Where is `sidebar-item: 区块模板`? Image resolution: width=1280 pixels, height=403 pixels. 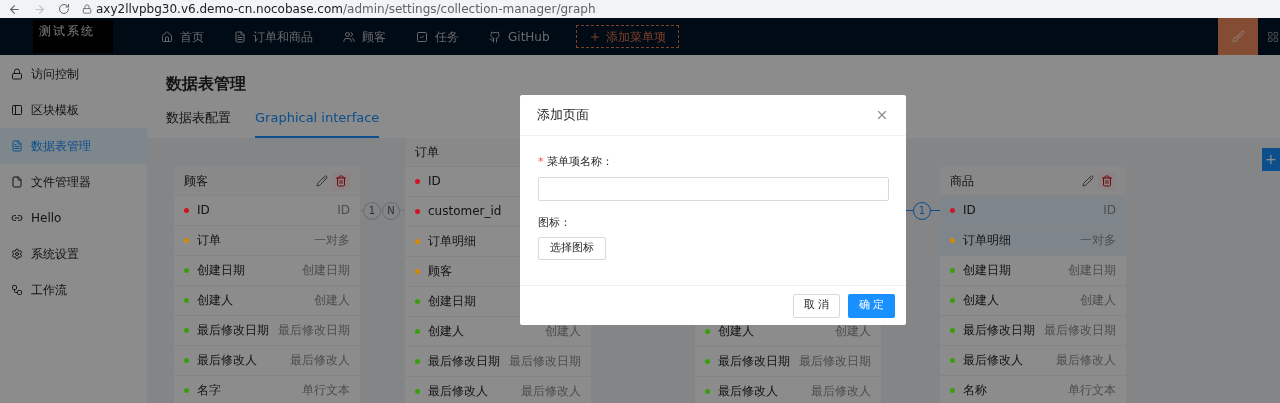 sidebar-item: 区块模板 is located at coordinates (73, 110).